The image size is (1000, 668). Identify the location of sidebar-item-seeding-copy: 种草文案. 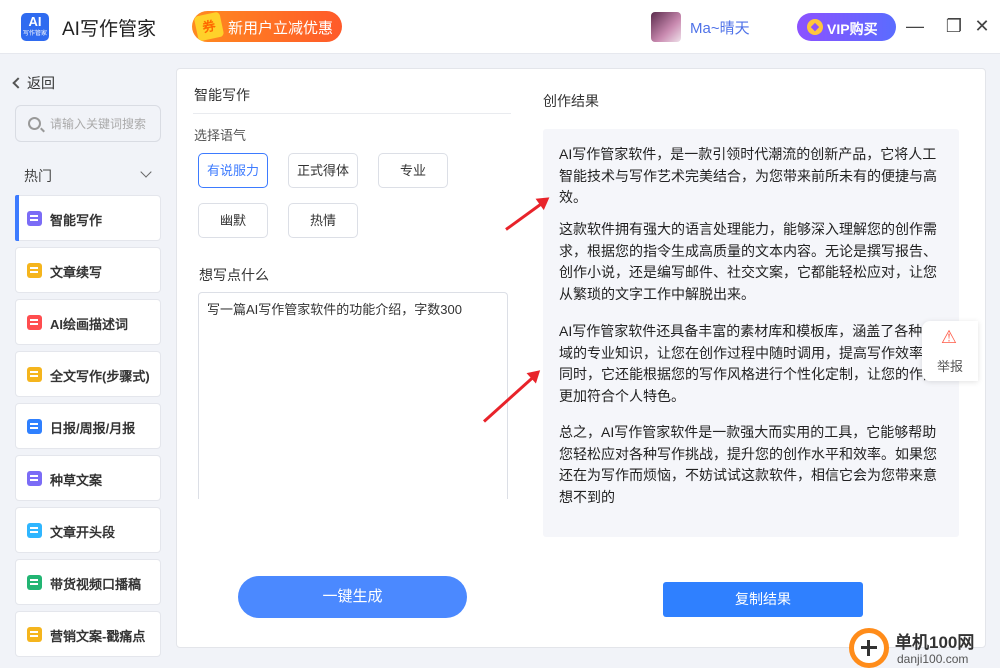
(88, 478).